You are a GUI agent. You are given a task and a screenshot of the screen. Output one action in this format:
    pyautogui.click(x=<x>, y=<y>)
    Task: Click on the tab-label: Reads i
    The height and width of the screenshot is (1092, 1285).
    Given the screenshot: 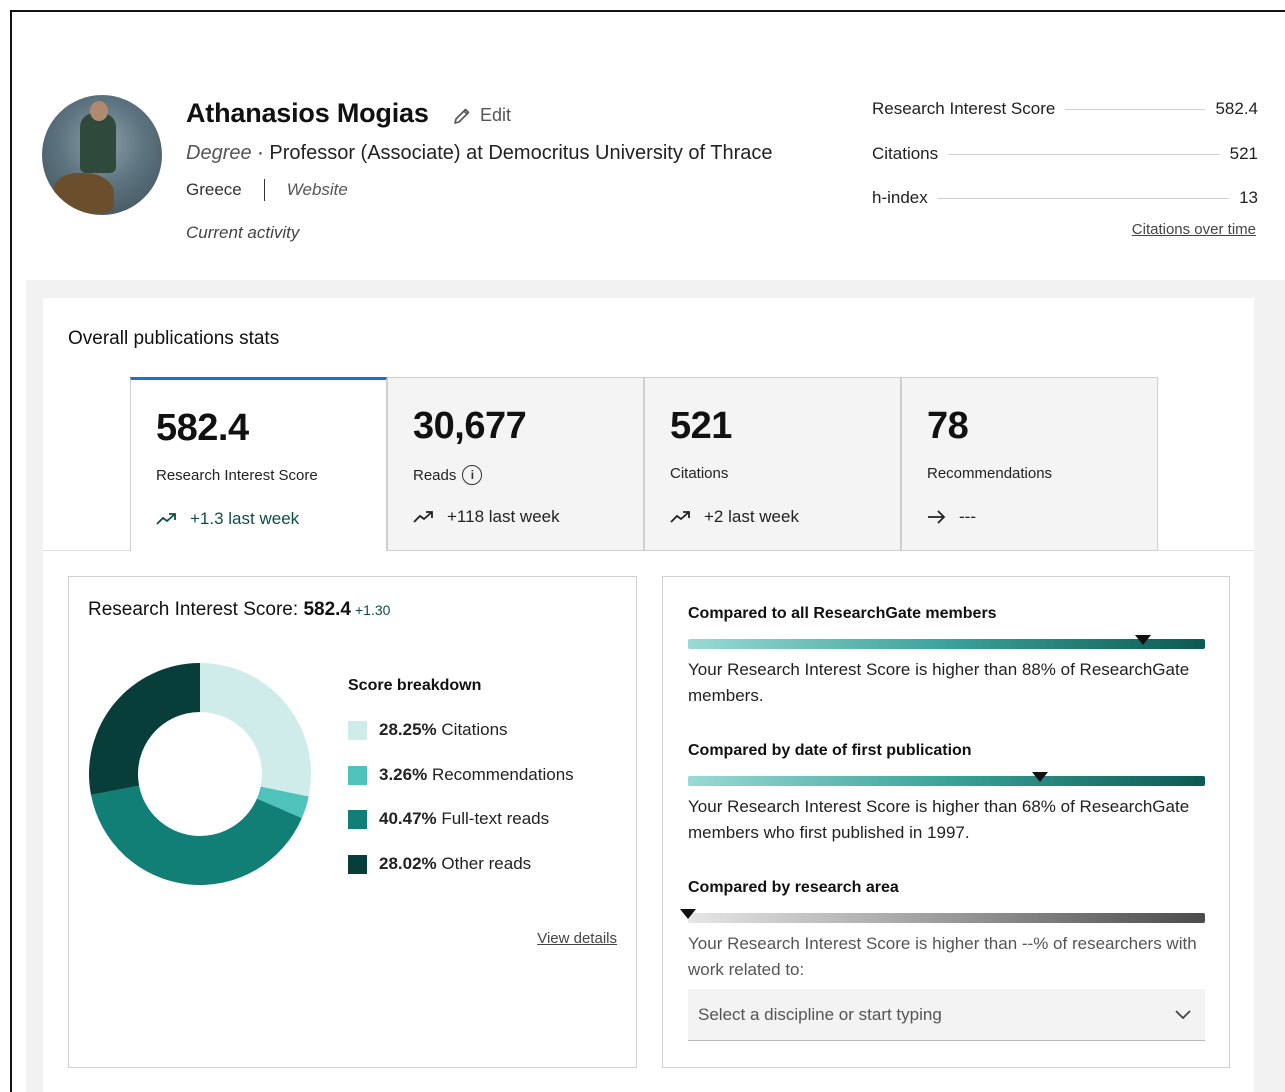 What is the action you would take?
    pyautogui.click(x=448, y=475)
    